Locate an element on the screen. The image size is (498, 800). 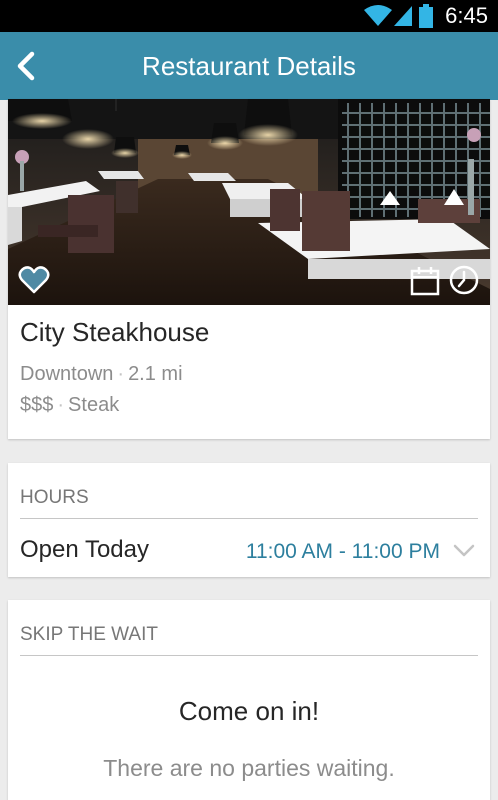
hours-heading: HOURS is located at coordinates (54, 497).